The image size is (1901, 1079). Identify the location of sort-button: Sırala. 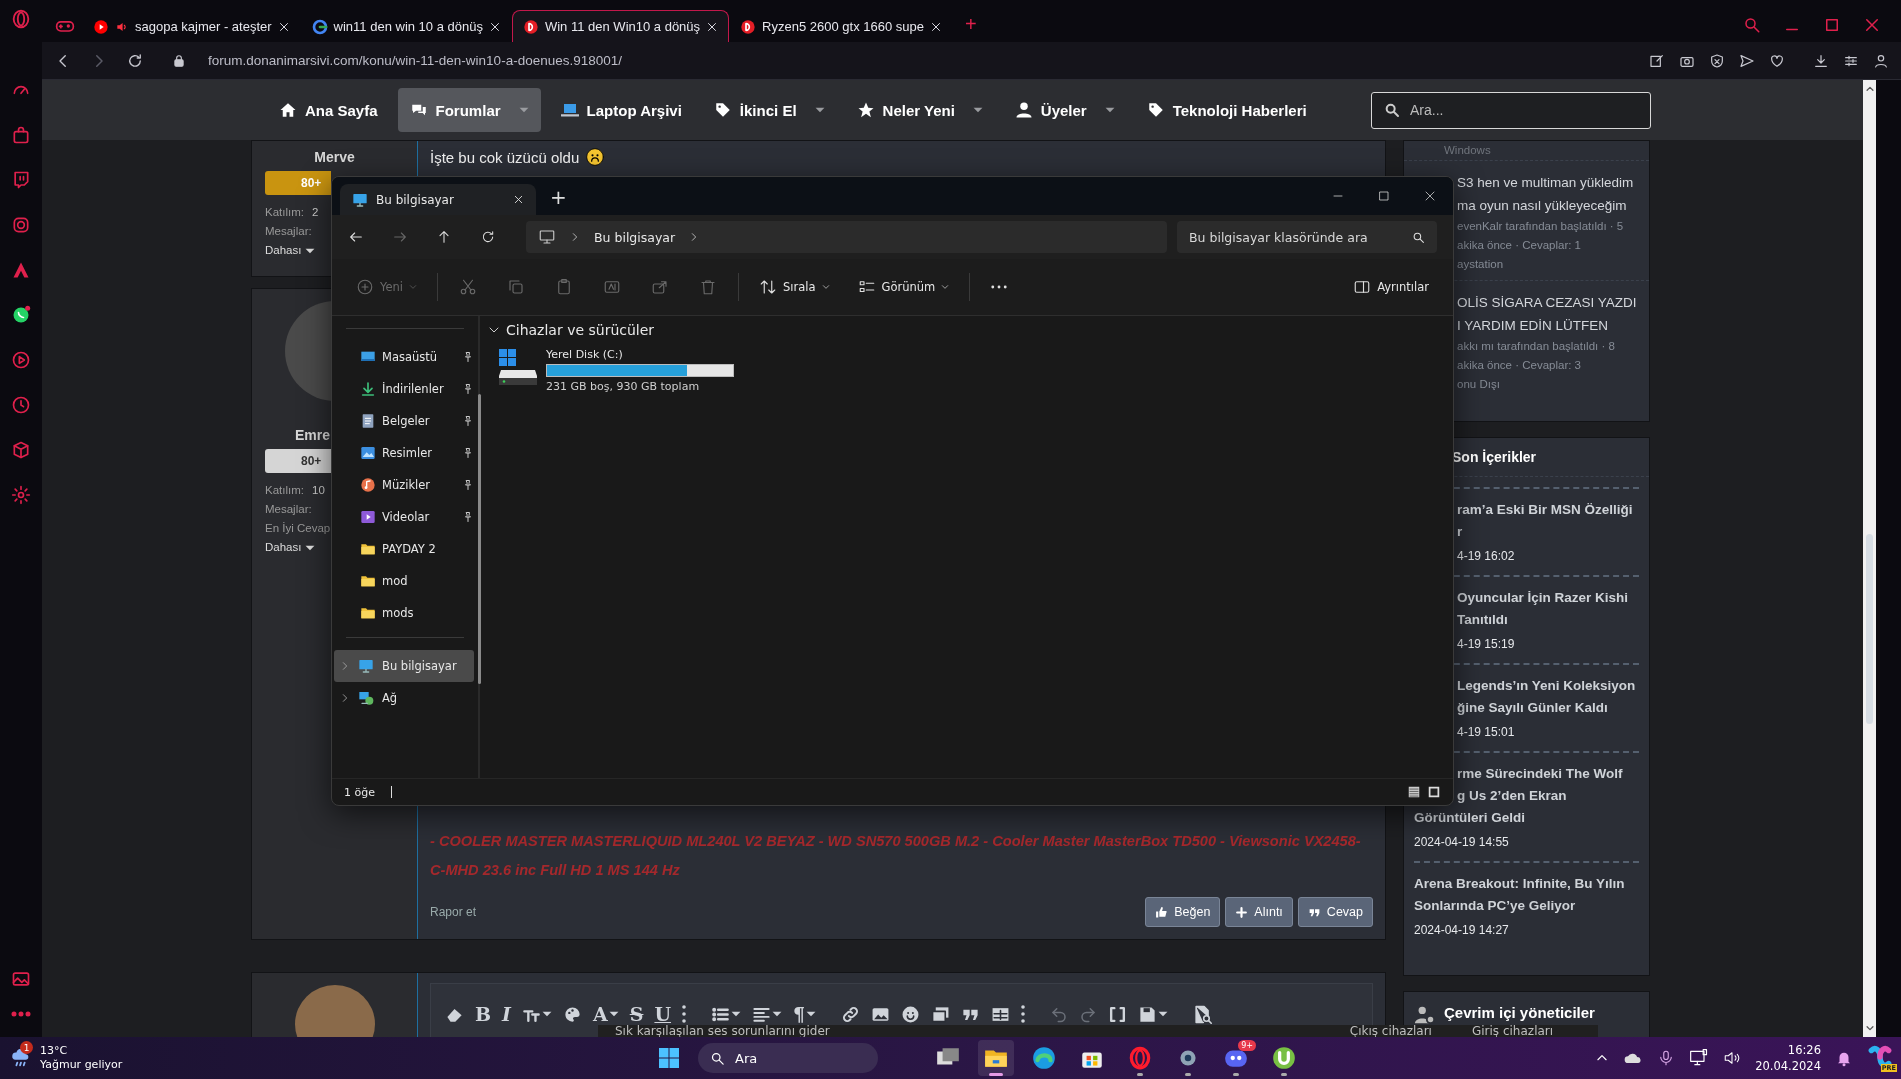
(794, 287).